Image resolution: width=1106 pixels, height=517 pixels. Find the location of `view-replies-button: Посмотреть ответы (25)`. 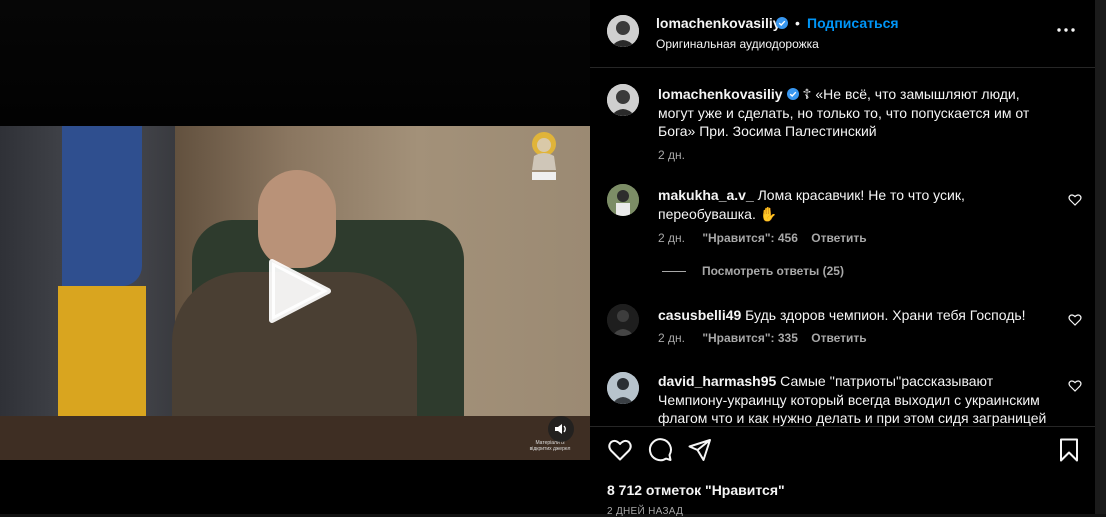

view-replies-button: Посмотреть ответы (25) is located at coordinates (753, 271).